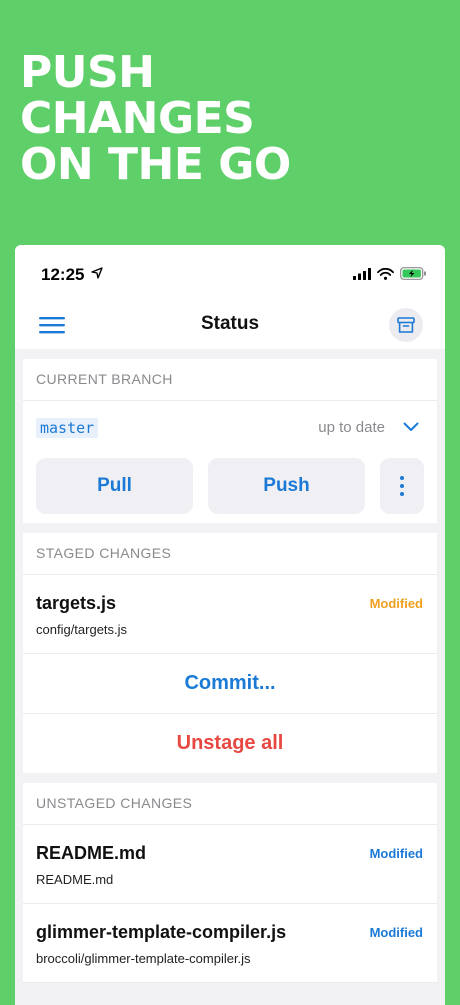 This screenshot has height=1005, width=460. What do you see at coordinates (82, 629) in the screenshot?
I see `file-path: config/targets.js` at bounding box center [82, 629].